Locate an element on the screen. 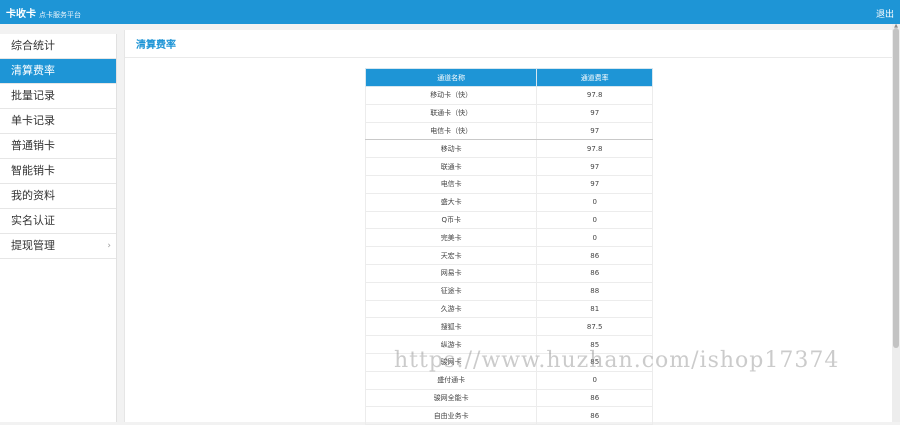  column-header-channel: 通道名称 is located at coordinates (451, 77).